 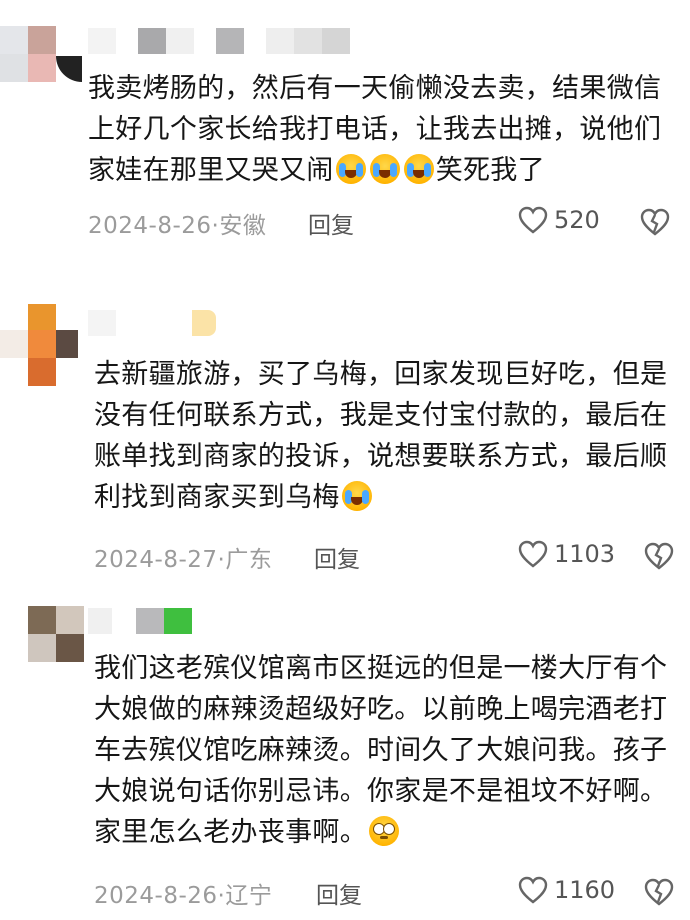 What do you see at coordinates (156, 560) in the screenshot?
I see `comment-date: 2024-8-27` at bounding box center [156, 560].